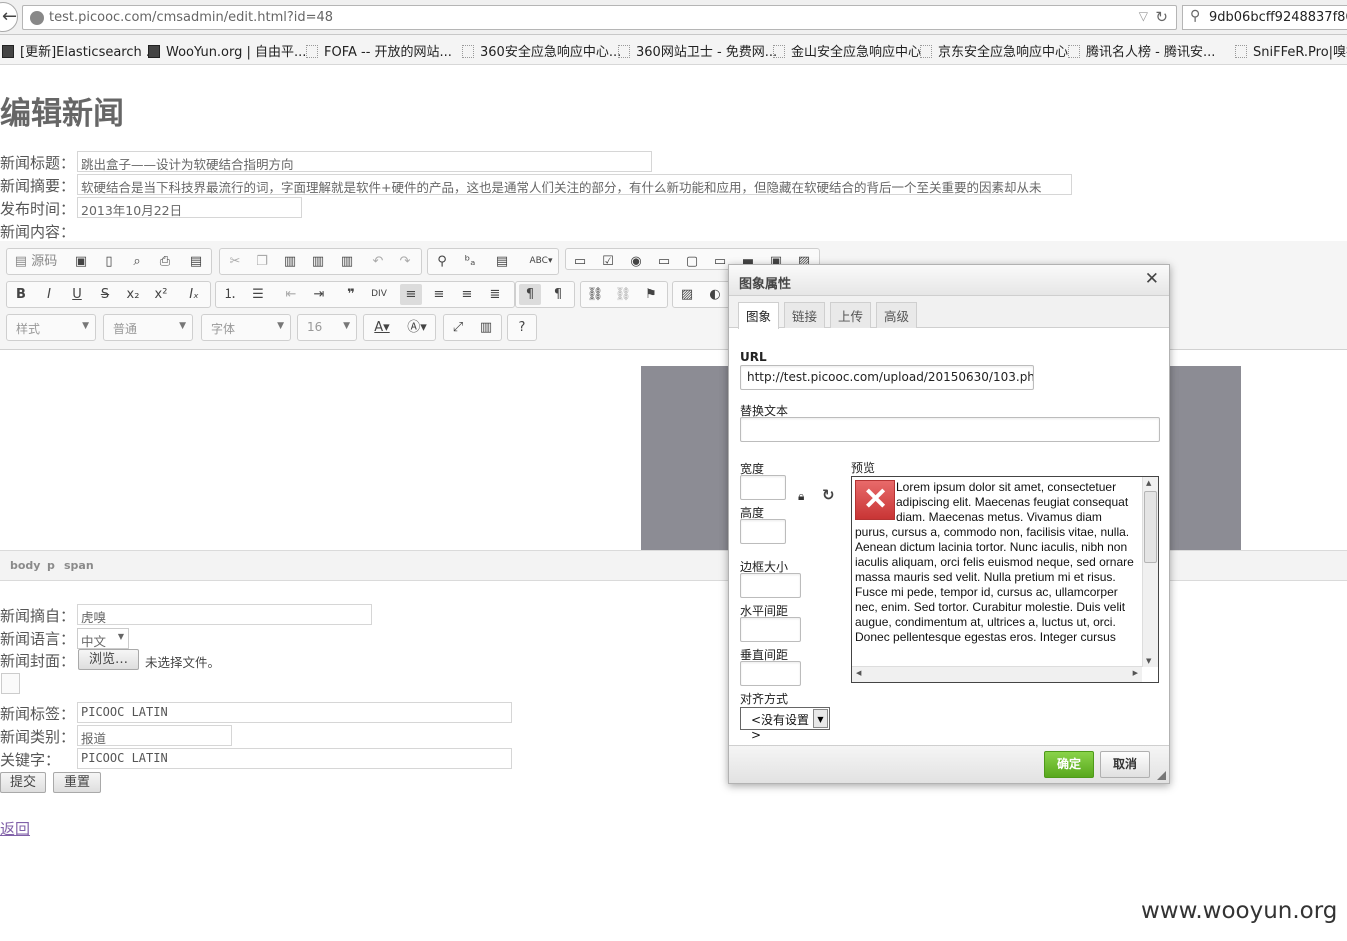 This screenshot has width=1347, height=941. Describe the element at coordinates (502, 261) in the screenshot. I see `select-all-icon: ▤` at that location.